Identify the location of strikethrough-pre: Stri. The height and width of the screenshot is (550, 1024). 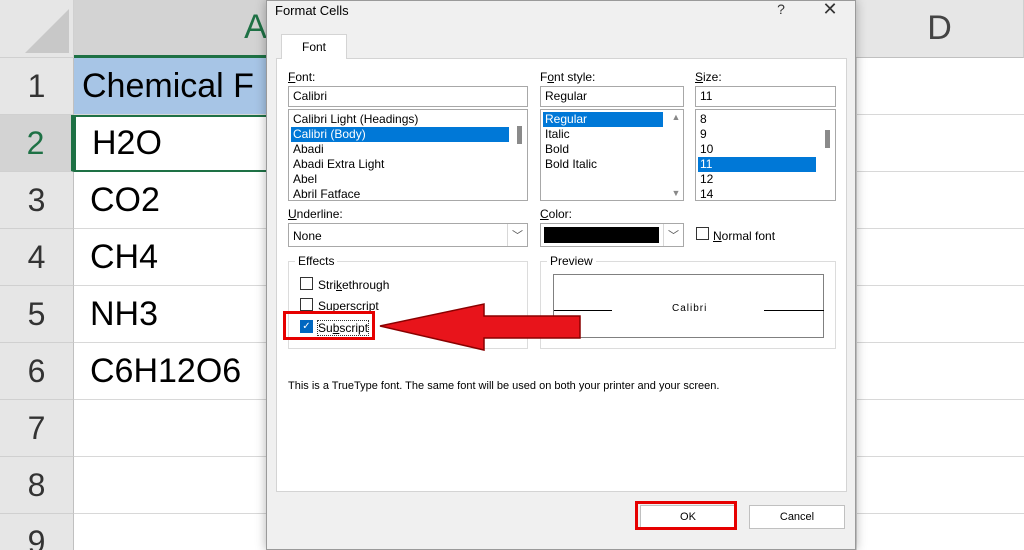
(327, 285).